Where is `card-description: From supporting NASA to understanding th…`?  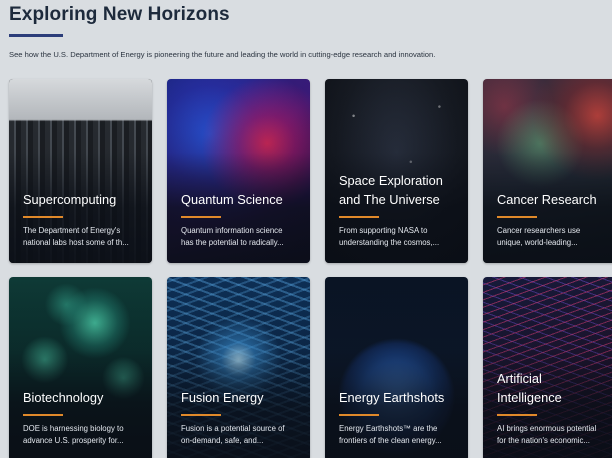
card-description: From supporting NASA to understanding th… is located at coordinates (389, 236).